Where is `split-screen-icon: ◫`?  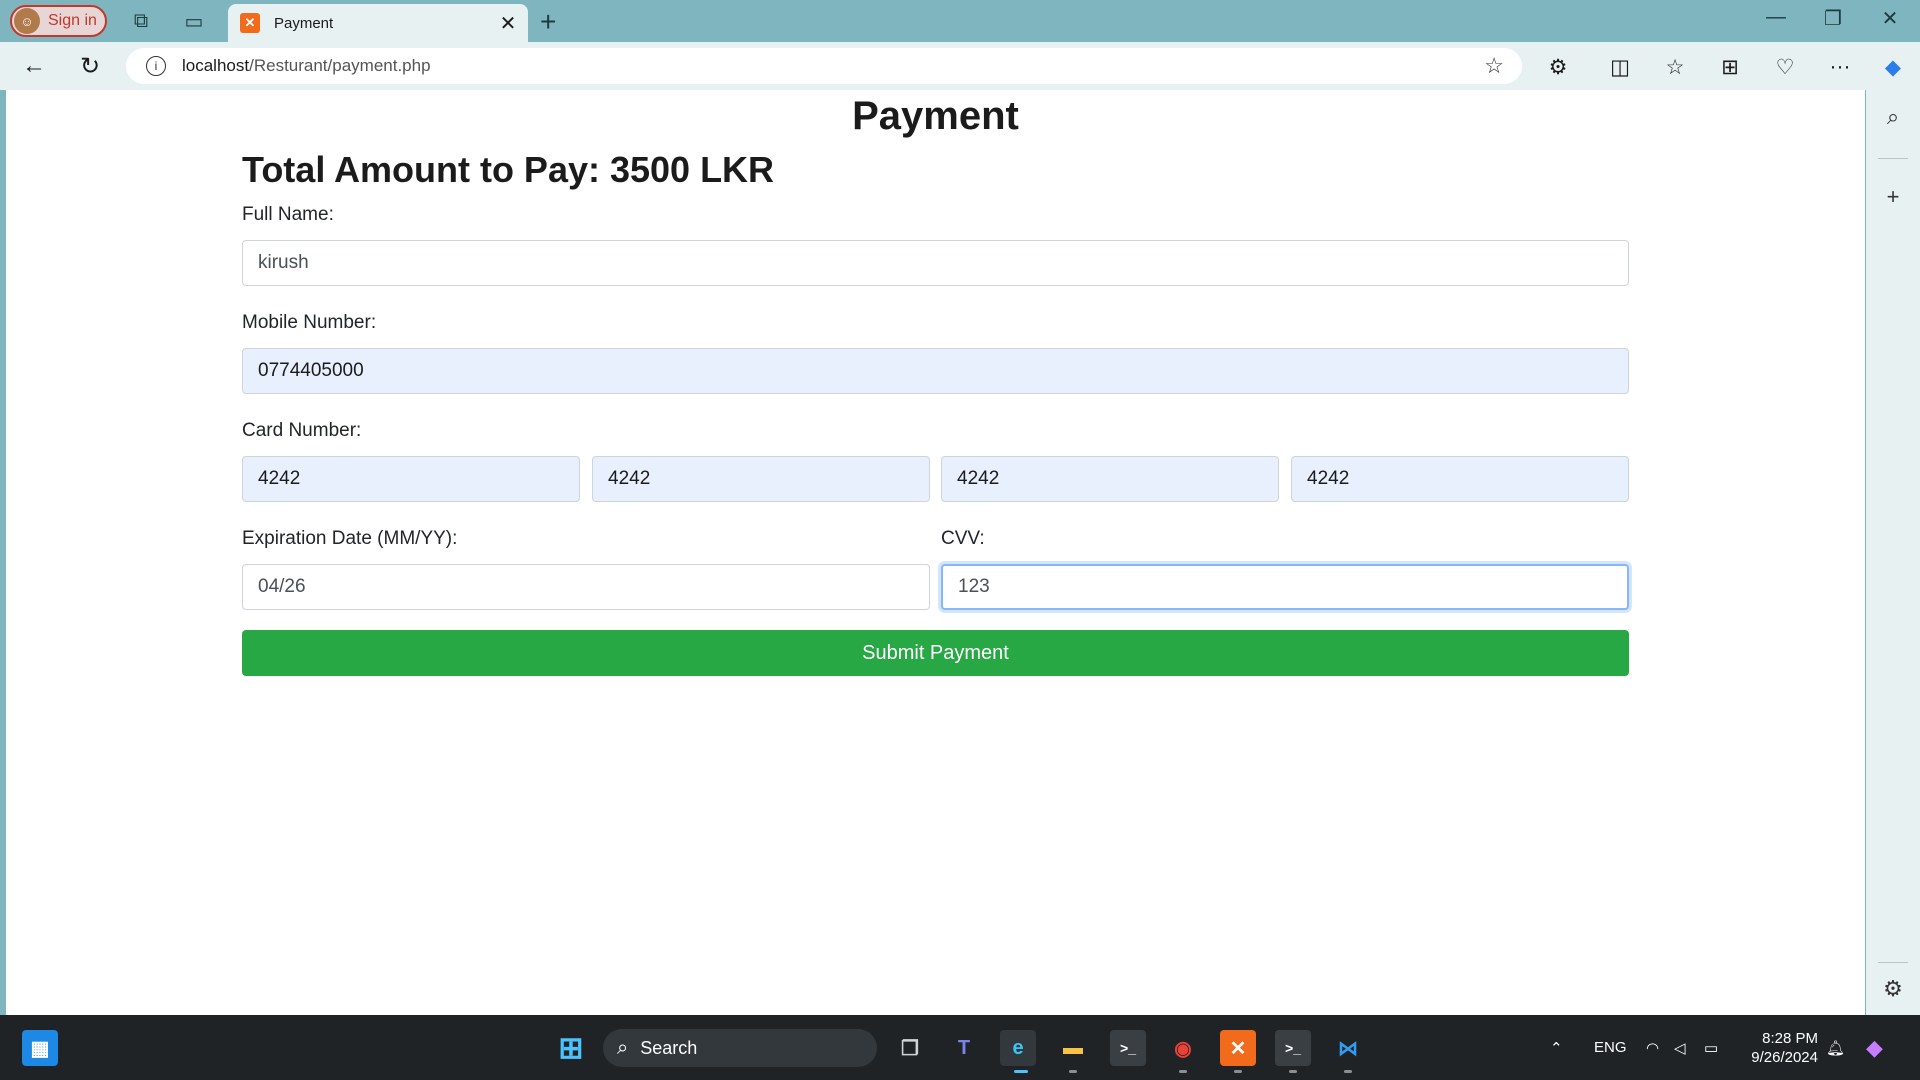 split-screen-icon: ◫ is located at coordinates (1620, 67).